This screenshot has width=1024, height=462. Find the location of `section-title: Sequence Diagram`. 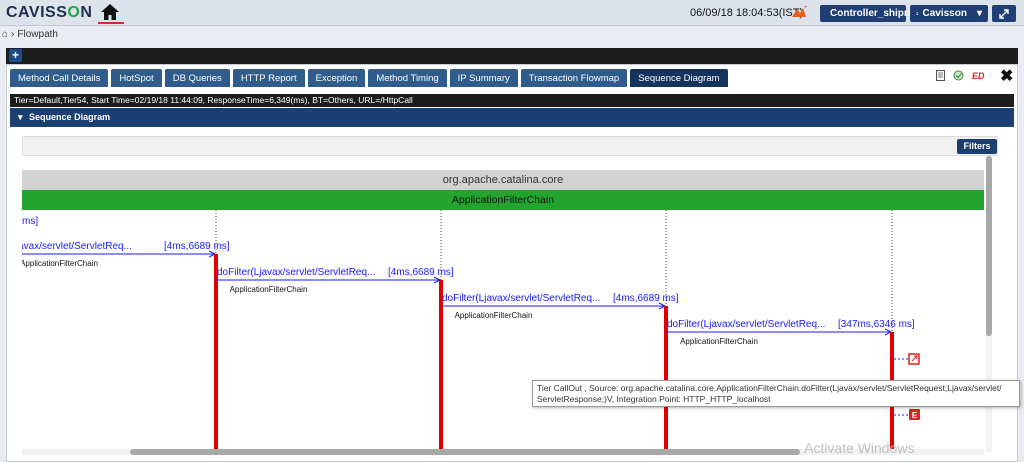

section-title: Sequence Diagram is located at coordinates (70, 117).